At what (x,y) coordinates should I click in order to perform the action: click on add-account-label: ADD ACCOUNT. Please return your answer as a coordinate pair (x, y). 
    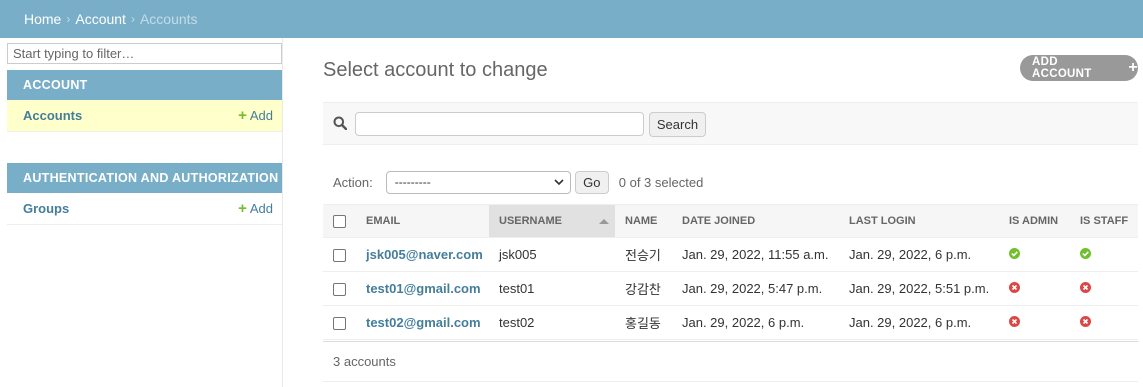
    Looking at the image, I should click on (1062, 68).